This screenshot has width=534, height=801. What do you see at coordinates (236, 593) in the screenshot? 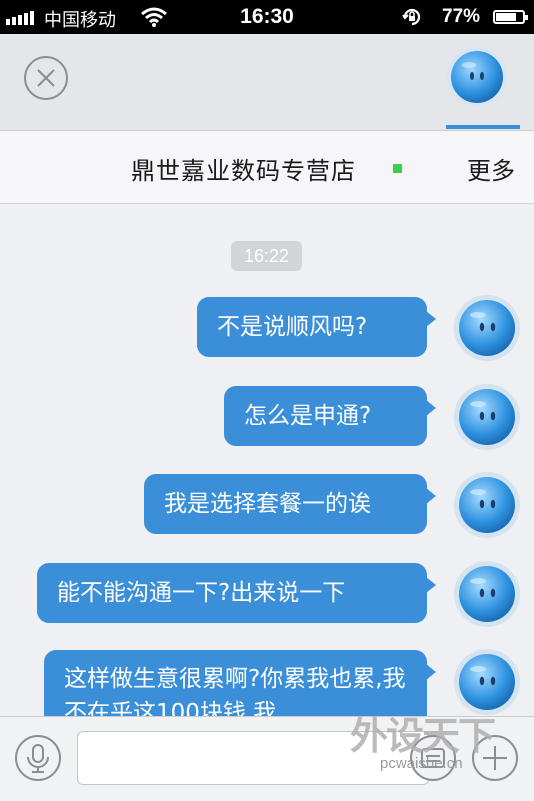
I see `message-bubble: 能不能沟通一下?出来说一下` at bounding box center [236, 593].